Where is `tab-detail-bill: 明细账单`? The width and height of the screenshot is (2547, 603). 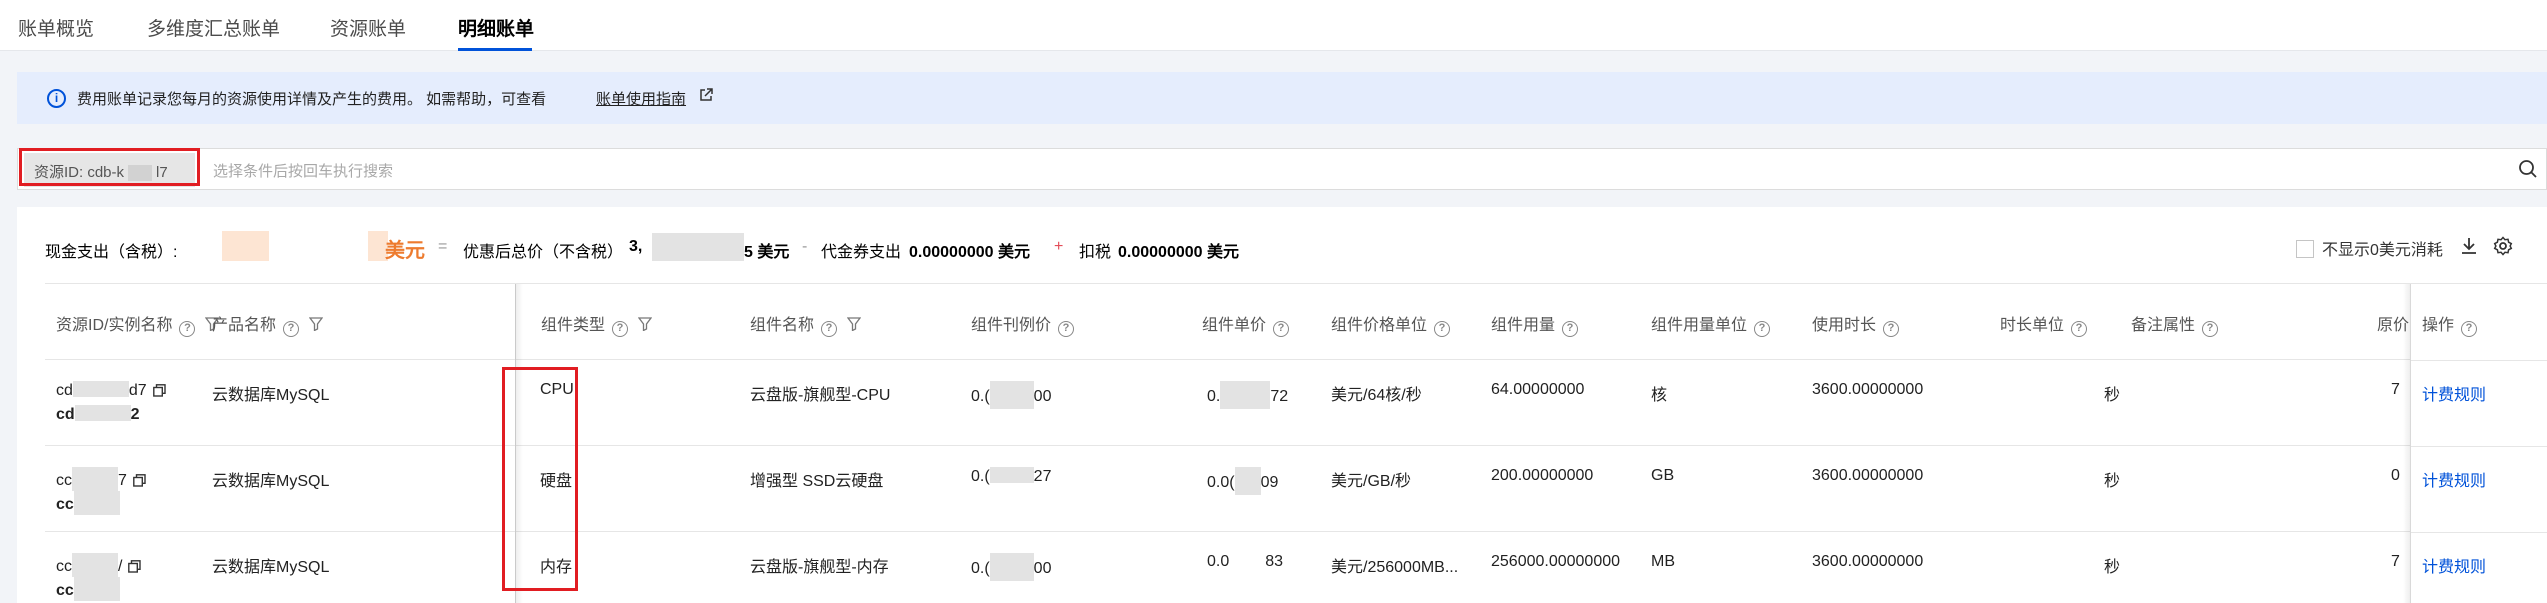
tab-detail-bill: 明细账单 is located at coordinates (496, 27).